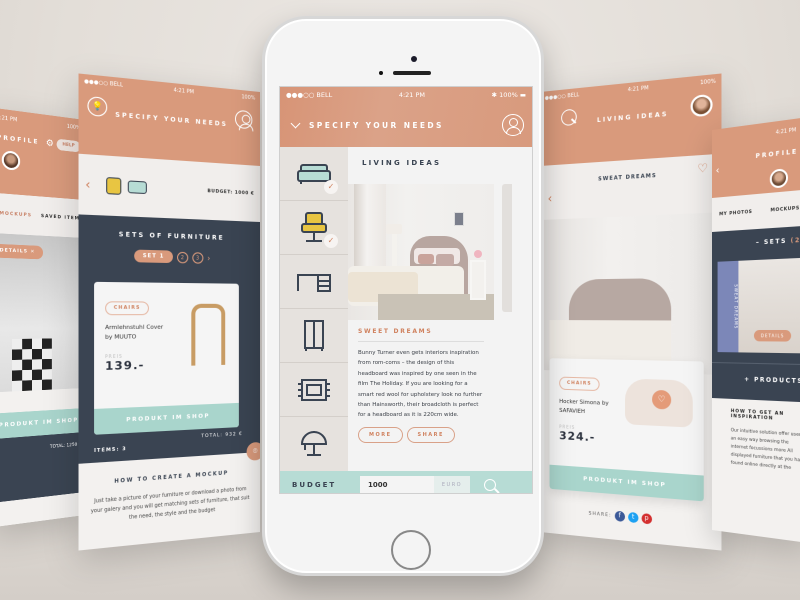 Image resolution: width=800 pixels, height=600 pixels. Describe the element at coordinates (756, 382) in the screenshot. I see `products-toggle: + PRODUCTS` at that location.